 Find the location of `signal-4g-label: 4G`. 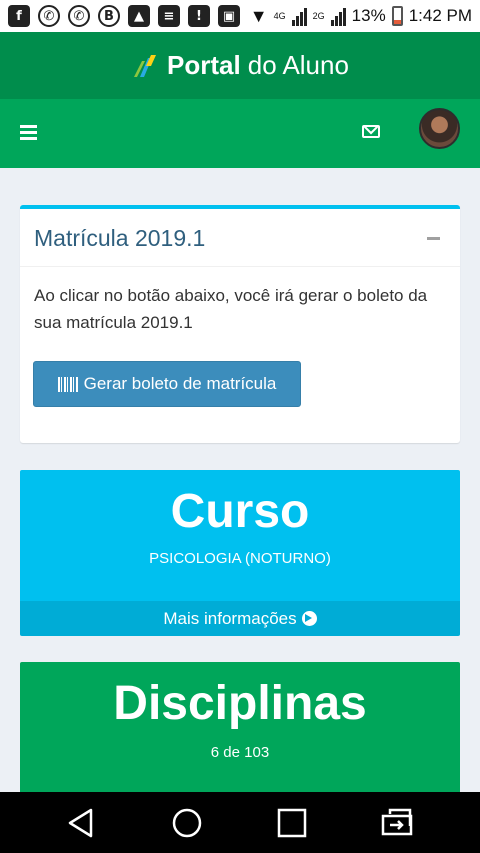

signal-4g-label: 4G is located at coordinates (279, 16).